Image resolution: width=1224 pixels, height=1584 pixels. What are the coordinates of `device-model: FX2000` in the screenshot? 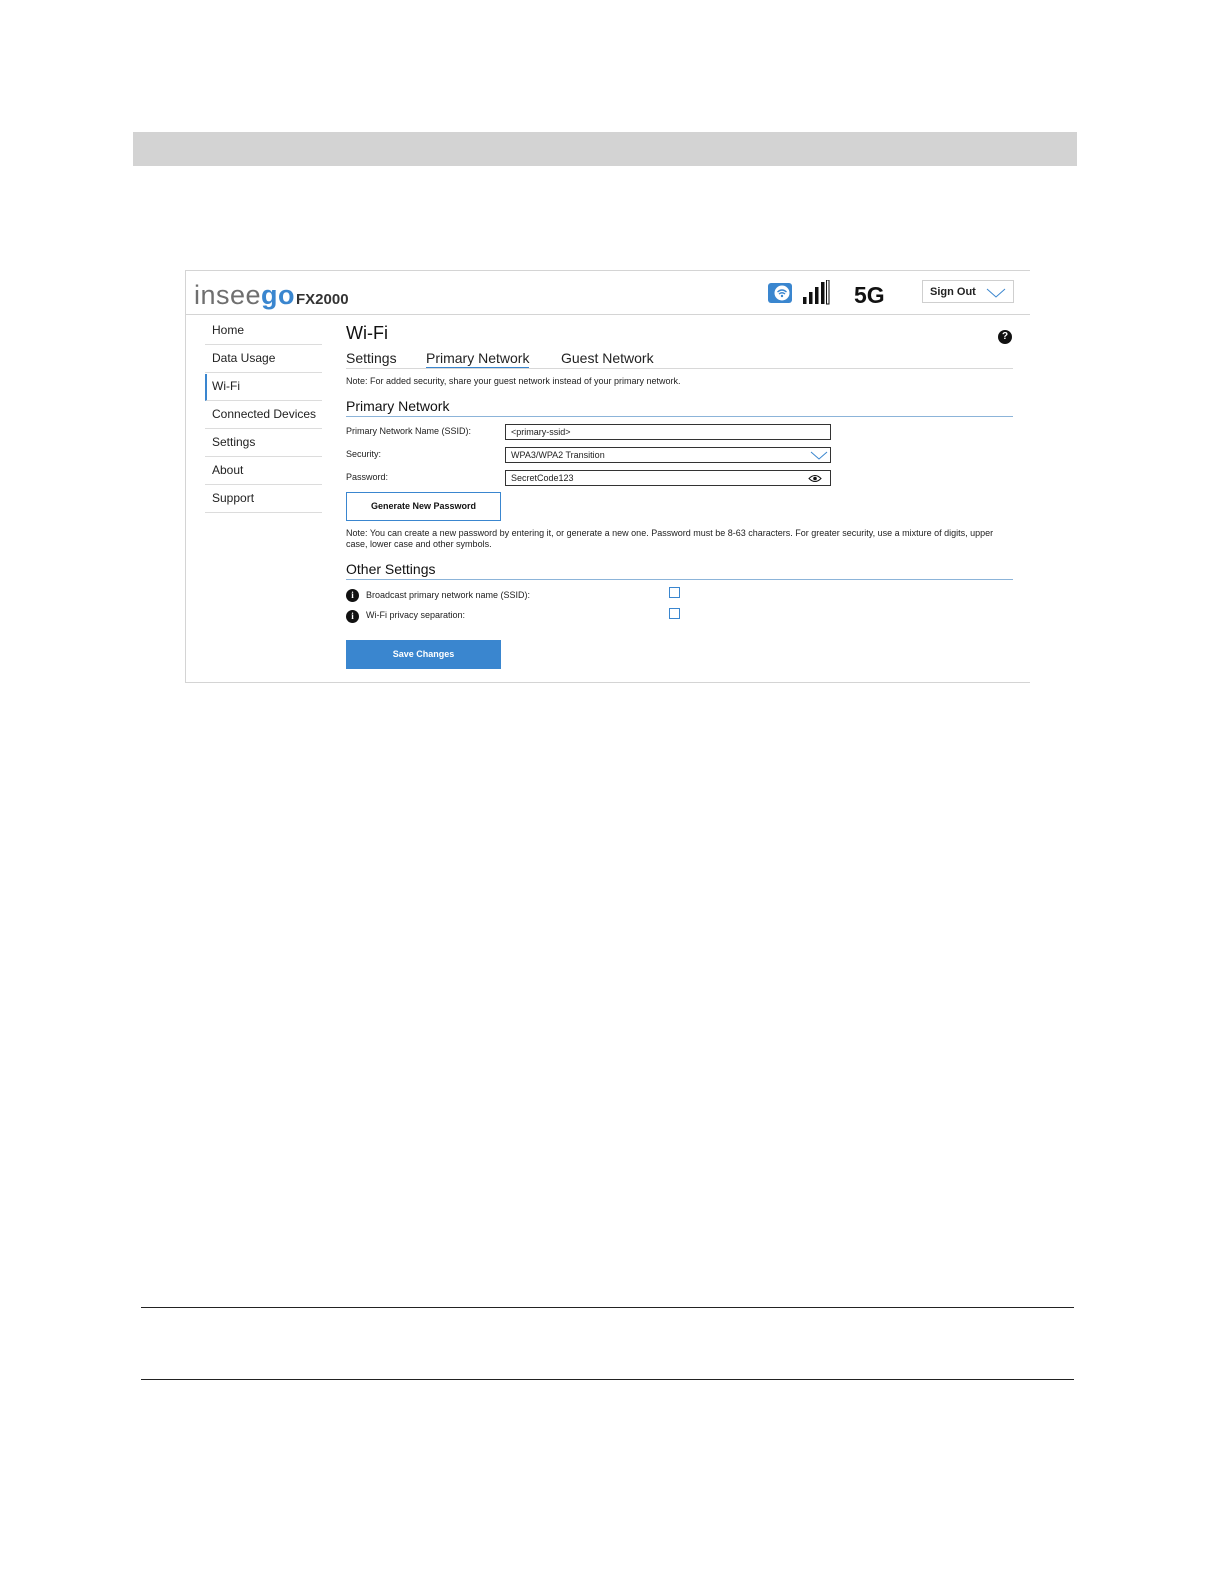 It's located at (322, 299).